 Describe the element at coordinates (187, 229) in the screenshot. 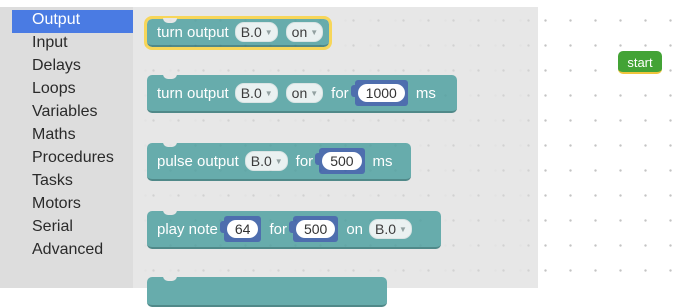

I see `block-label: play note` at that location.